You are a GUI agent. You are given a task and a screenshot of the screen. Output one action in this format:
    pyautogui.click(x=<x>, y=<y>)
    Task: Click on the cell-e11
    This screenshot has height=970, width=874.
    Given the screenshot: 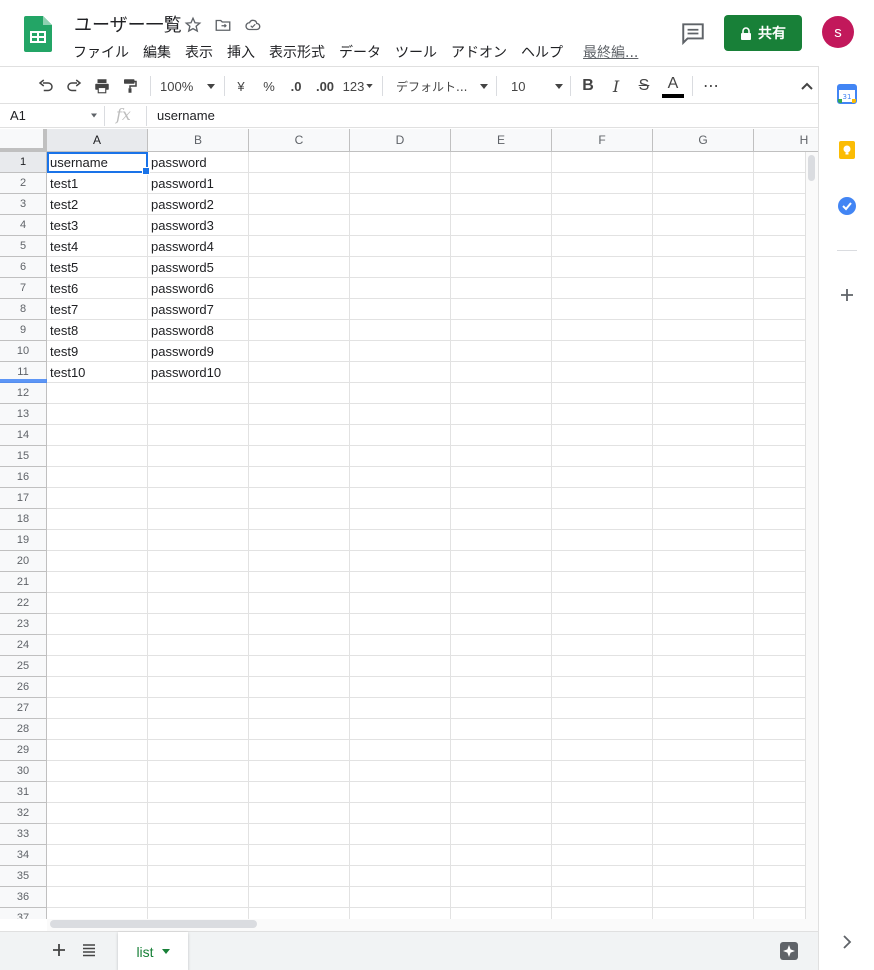 What is the action you would take?
    pyautogui.click(x=501, y=372)
    